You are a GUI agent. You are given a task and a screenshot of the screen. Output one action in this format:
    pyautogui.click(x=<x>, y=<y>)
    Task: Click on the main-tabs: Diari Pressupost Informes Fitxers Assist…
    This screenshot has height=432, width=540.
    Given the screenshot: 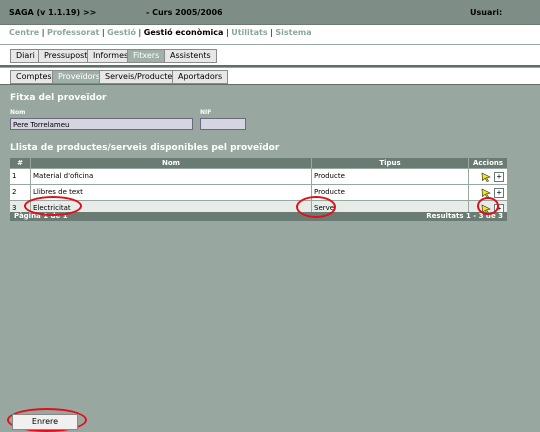 What is the action you would take?
    pyautogui.click(x=270, y=56)
    